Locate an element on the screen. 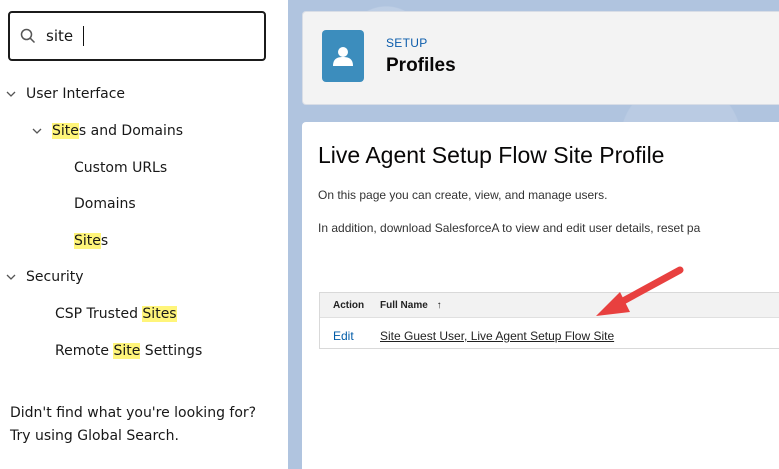 The image size is (779, 469). tree-label: Sites and Domains is located at coordinates (117, 131).